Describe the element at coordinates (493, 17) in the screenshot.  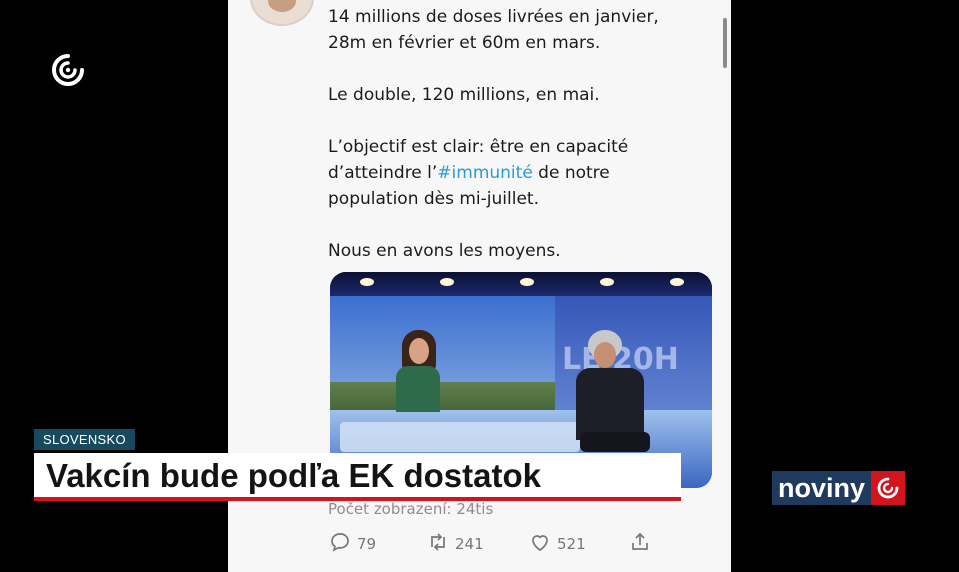
I see `tweet-line: 14 millions de doses livrées en janvier,` at that location.